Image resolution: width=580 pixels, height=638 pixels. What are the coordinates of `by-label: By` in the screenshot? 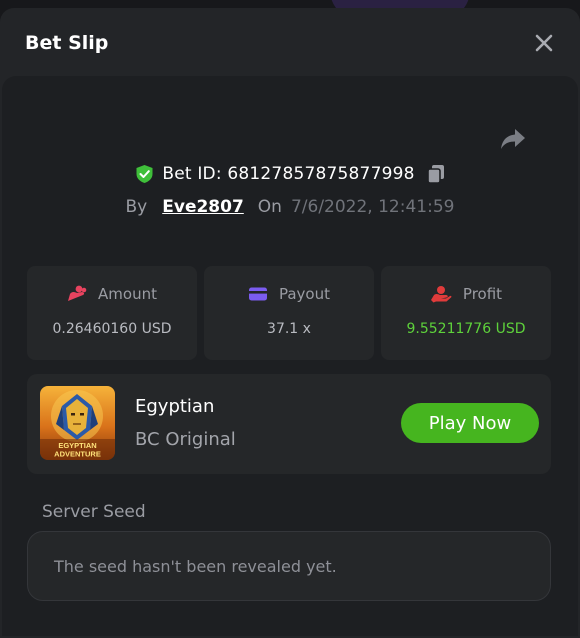 It's located at (136, 207).